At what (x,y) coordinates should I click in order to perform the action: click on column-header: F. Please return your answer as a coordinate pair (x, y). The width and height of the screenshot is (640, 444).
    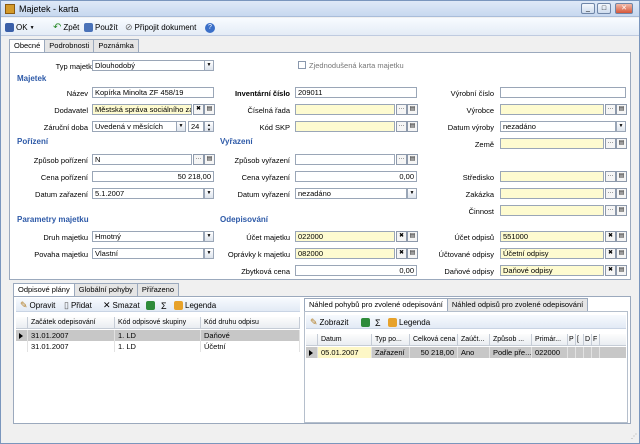
    Looking at the image, I should click on (596, 339).